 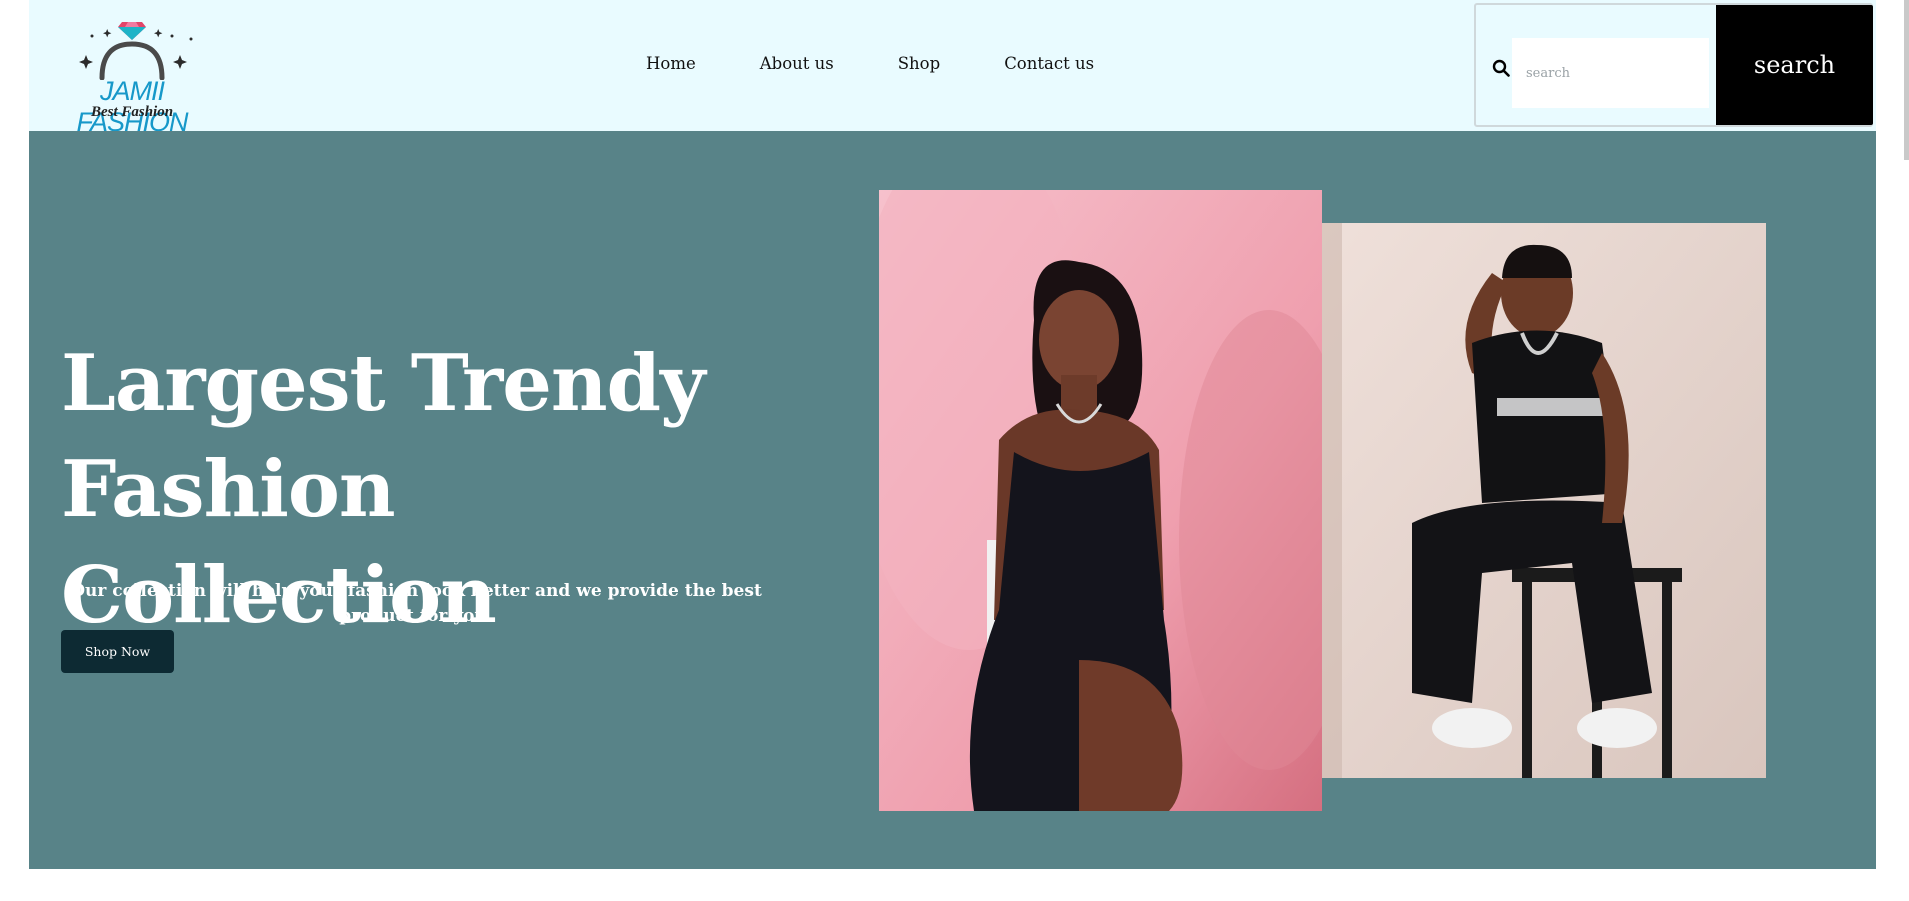 I want to click on shop-now-button: Shop Now, so click(x=117, y=651).